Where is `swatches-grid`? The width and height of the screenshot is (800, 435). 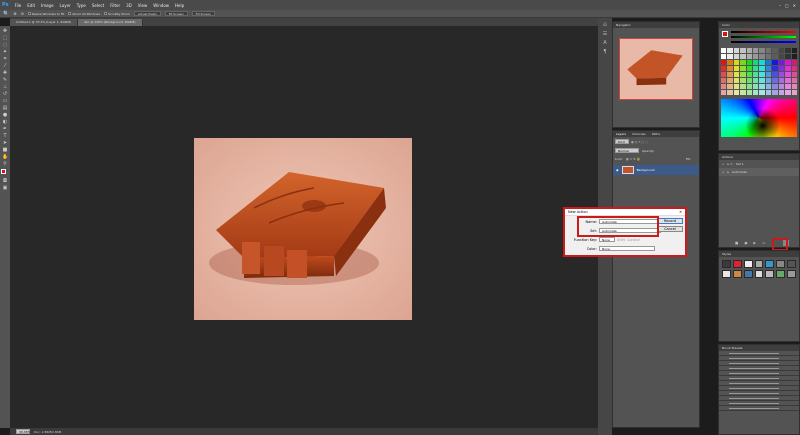 swatches-grid is located at coordinates (759, 71).